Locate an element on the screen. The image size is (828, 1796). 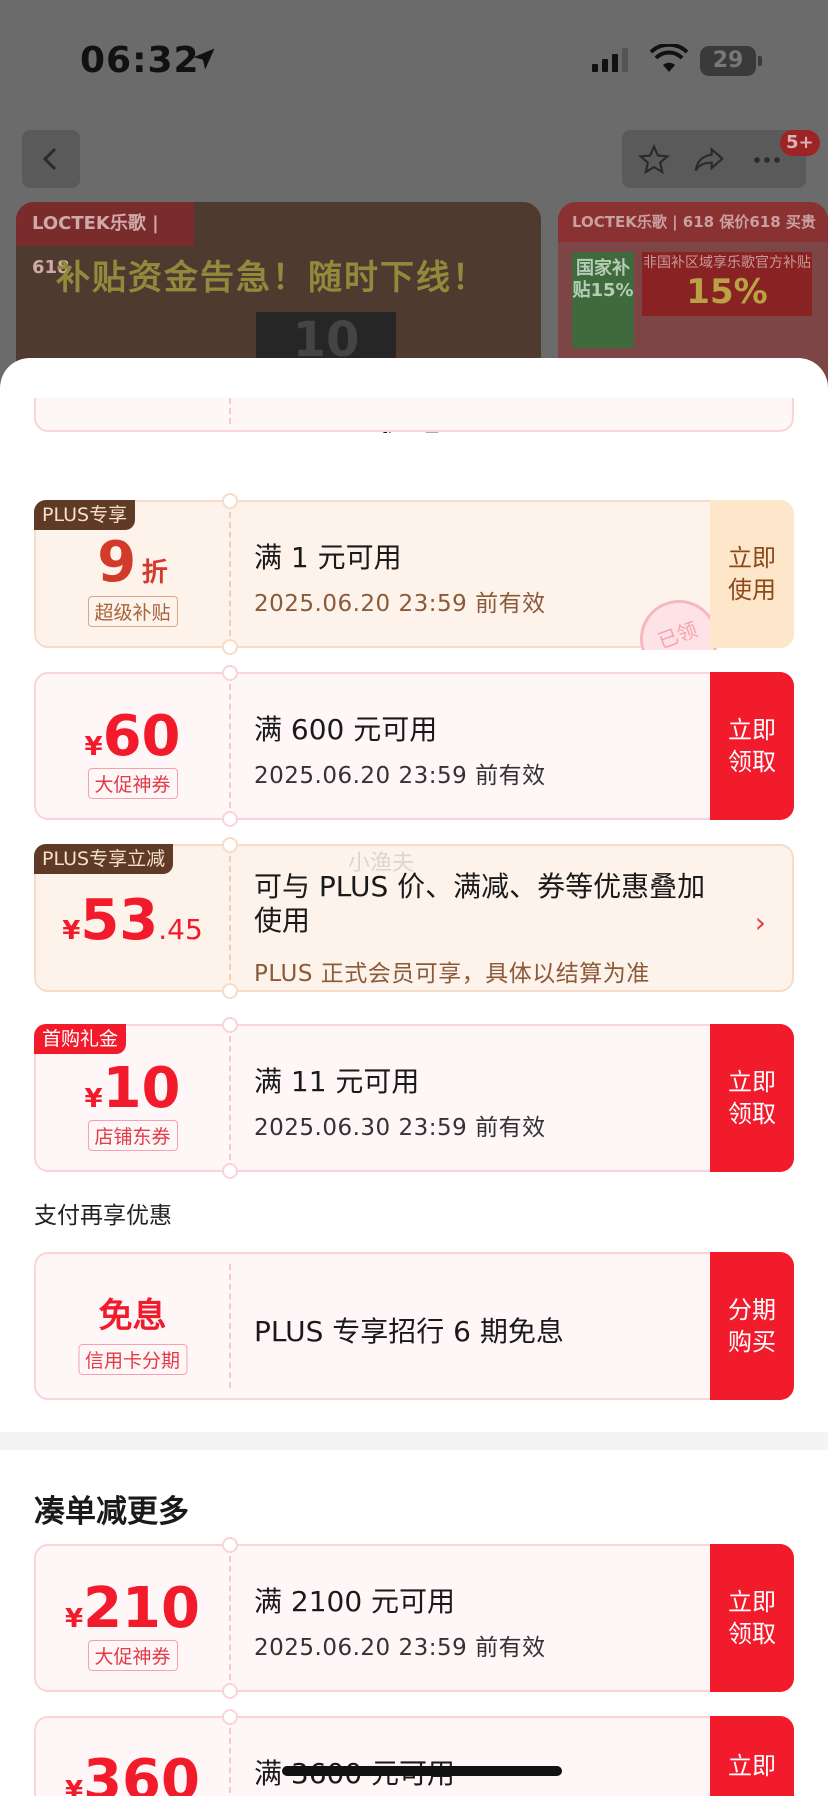
discount-number: 9 is located at coordinates (117, 562).